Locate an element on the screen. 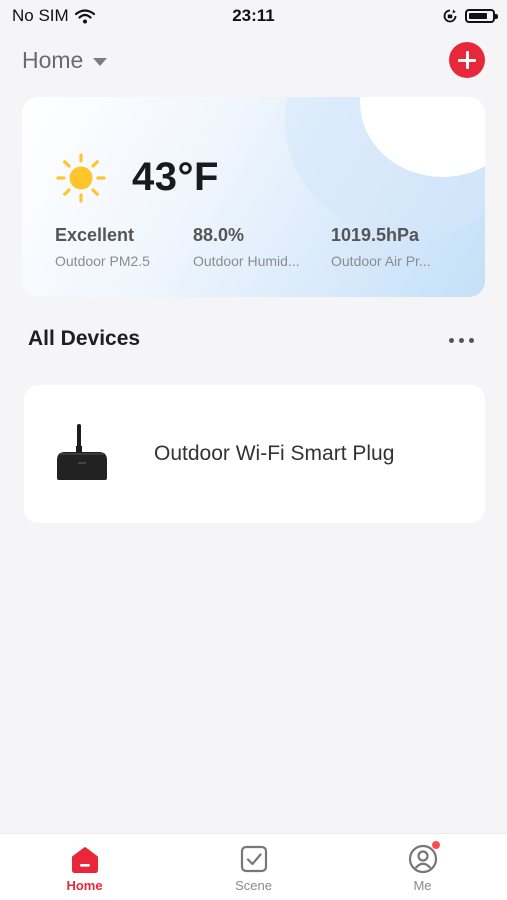 The image size is (507, 900). device-card: Outdoor Wi-Fi Smart Plug is located at coordinates (254, 454).